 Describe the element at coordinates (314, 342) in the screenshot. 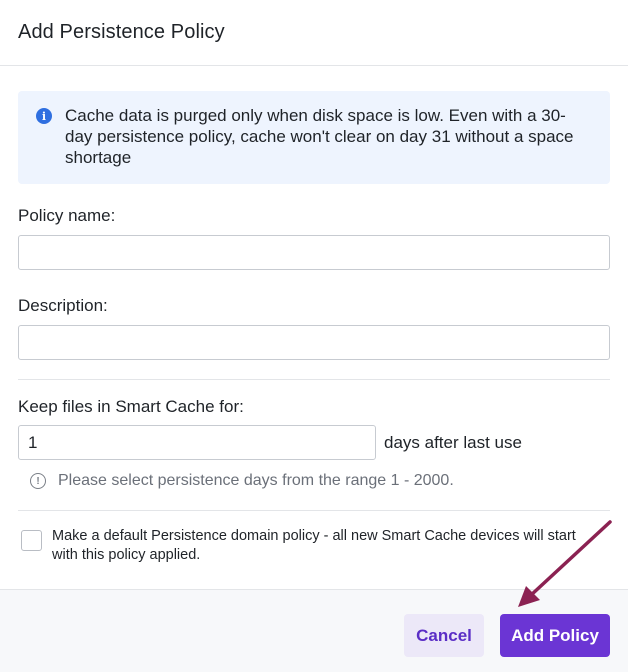

I see `description-input` at that location.